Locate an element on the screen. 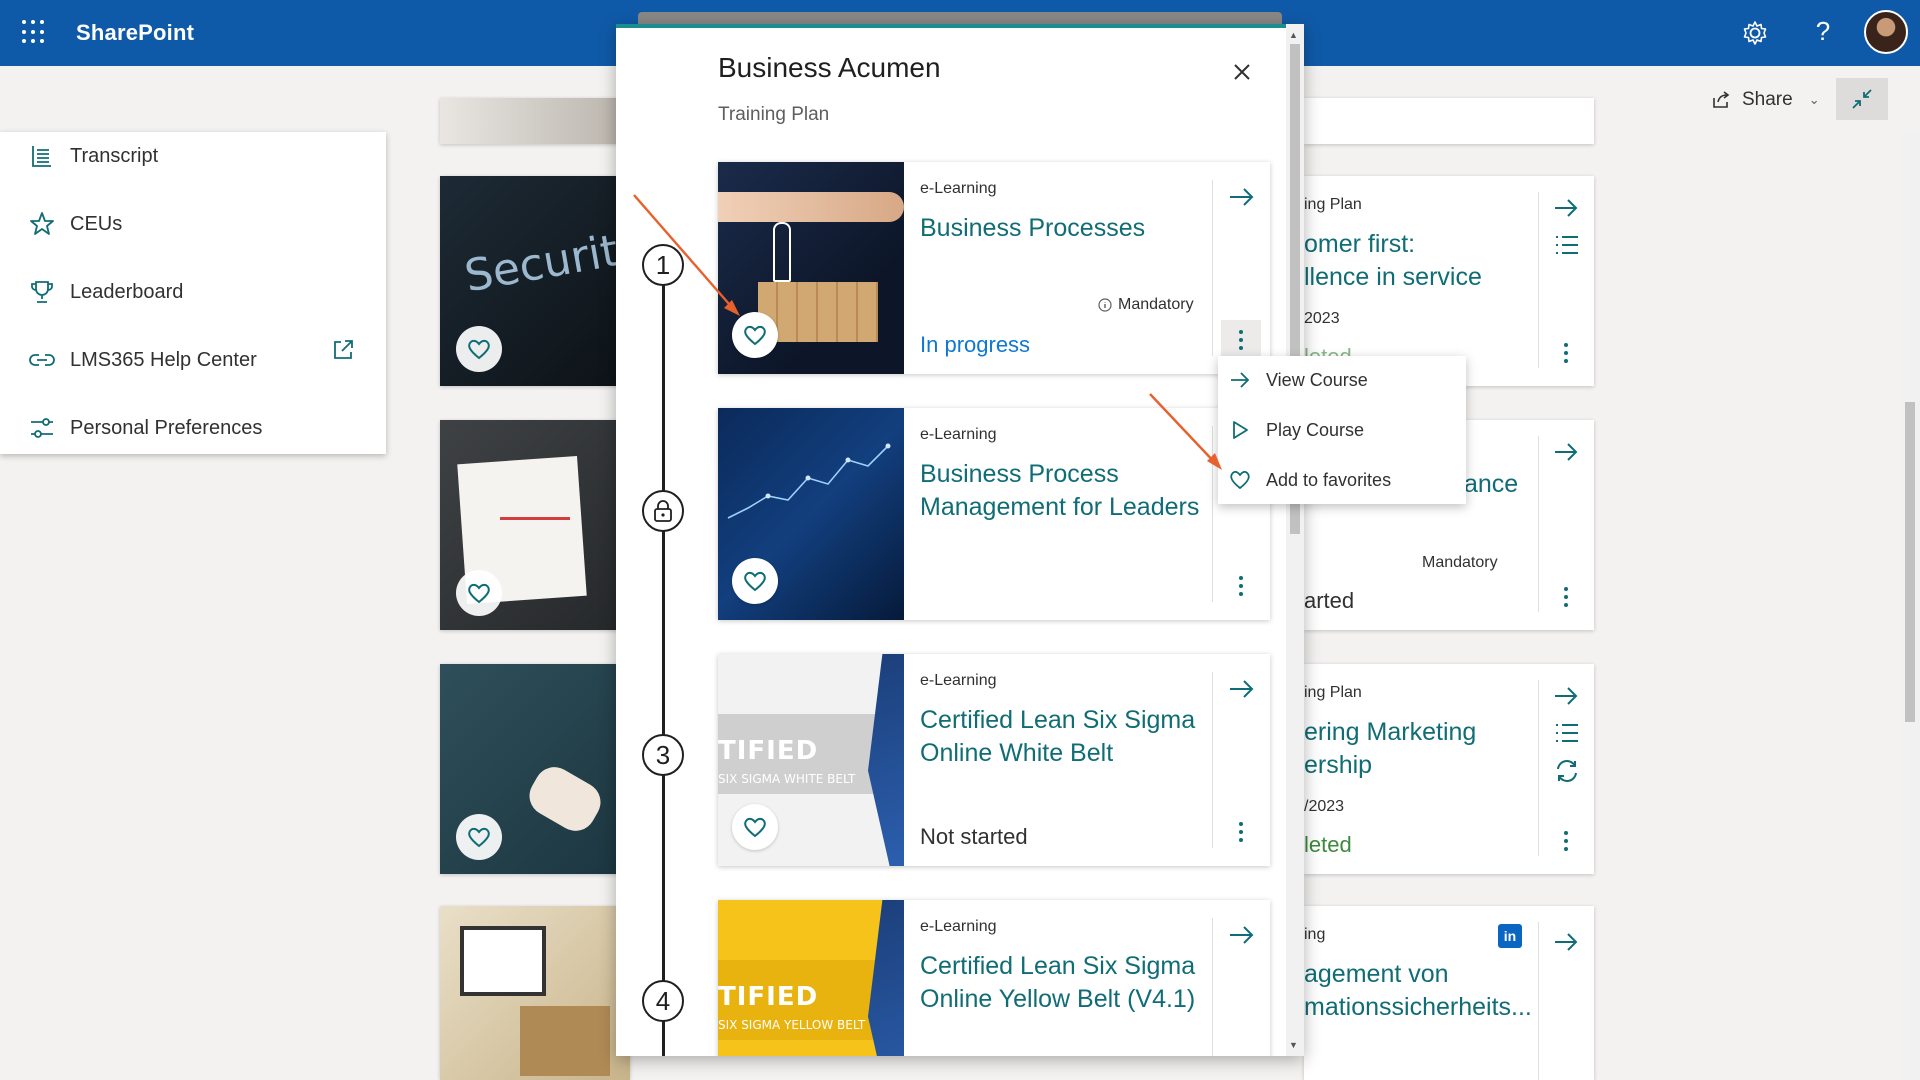  nav-item-help-center: LMS365 Help Center is located at coordinates (142, 360).